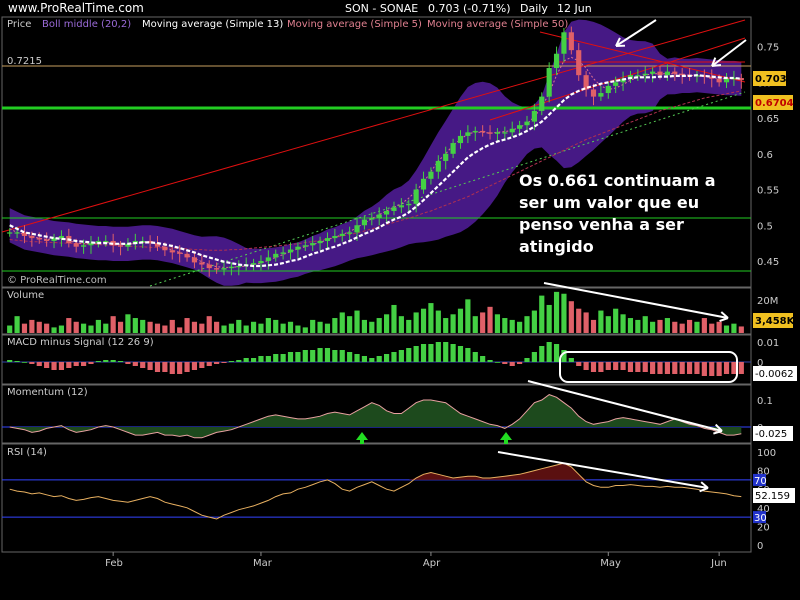 The height and width of the screenshot is (600, 800). What do you see at coordinates (86, 24) in the screenshot?
I see `legend-boll: Boll middle (20,2)` at bounding box center [86, 24].